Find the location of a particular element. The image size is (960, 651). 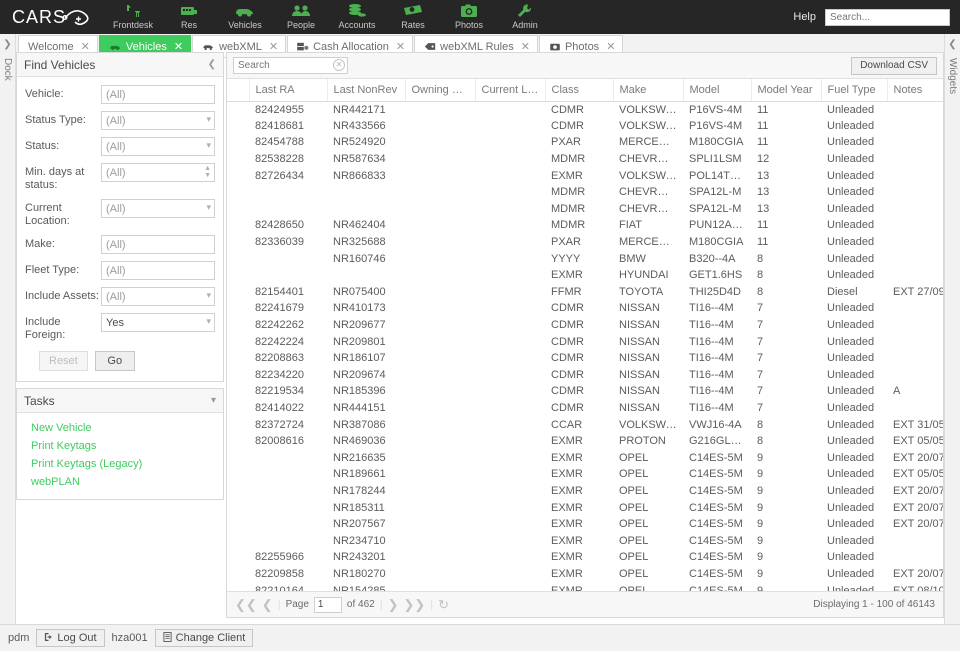

table-cell: Unleaded is located at coordinates (851, 258).